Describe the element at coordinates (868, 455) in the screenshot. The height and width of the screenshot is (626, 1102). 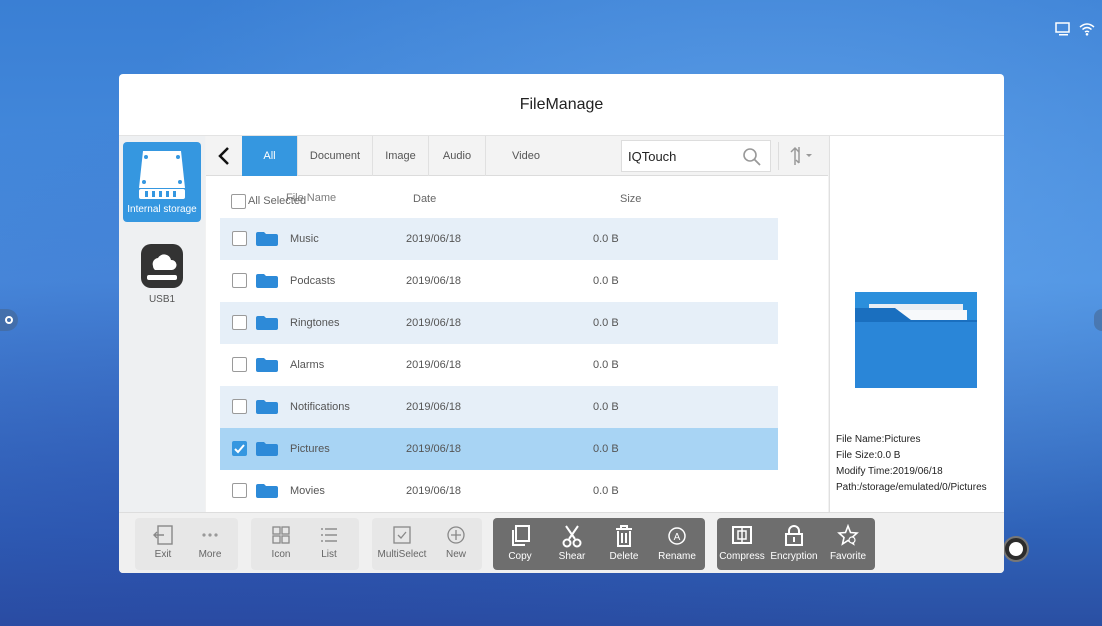
I see `info-file-size: File Size:0.0 B` at that location.